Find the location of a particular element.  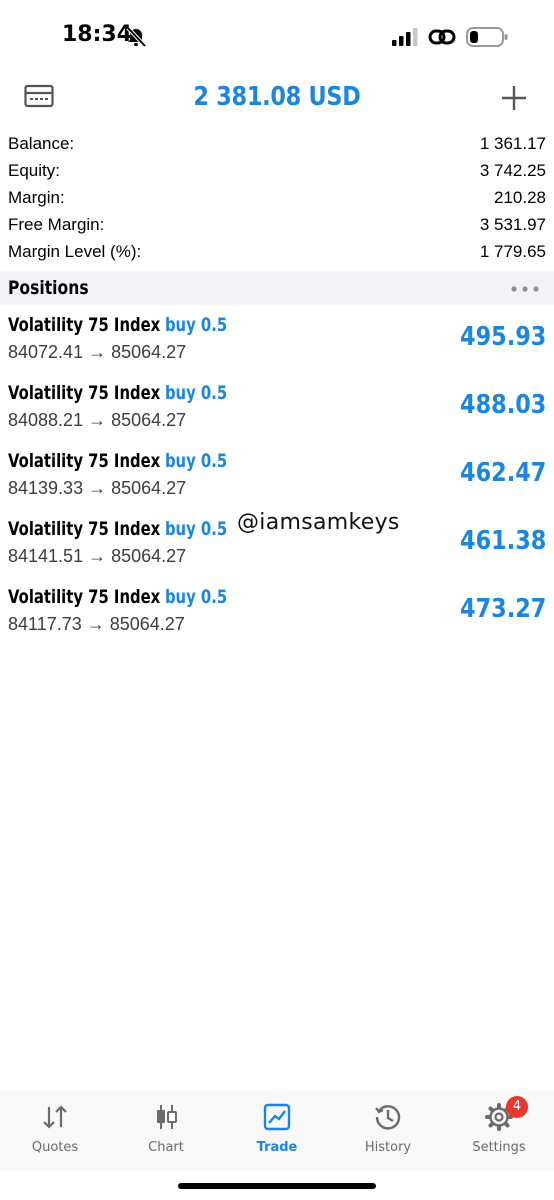

summary-row-margin: Margin: 210.28 is located at coordinates (277, 199).